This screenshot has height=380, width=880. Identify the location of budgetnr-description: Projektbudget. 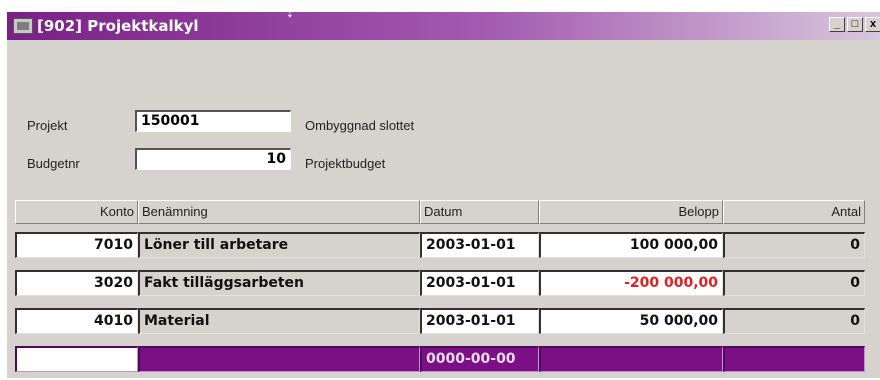
(345, 163).